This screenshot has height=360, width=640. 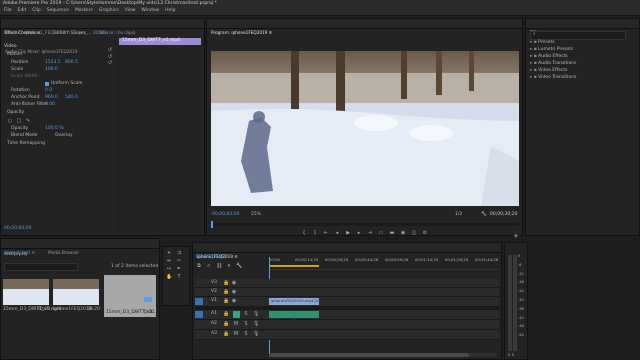 I want to click on nest-icon: ⧉, so click(x=199, y=266).